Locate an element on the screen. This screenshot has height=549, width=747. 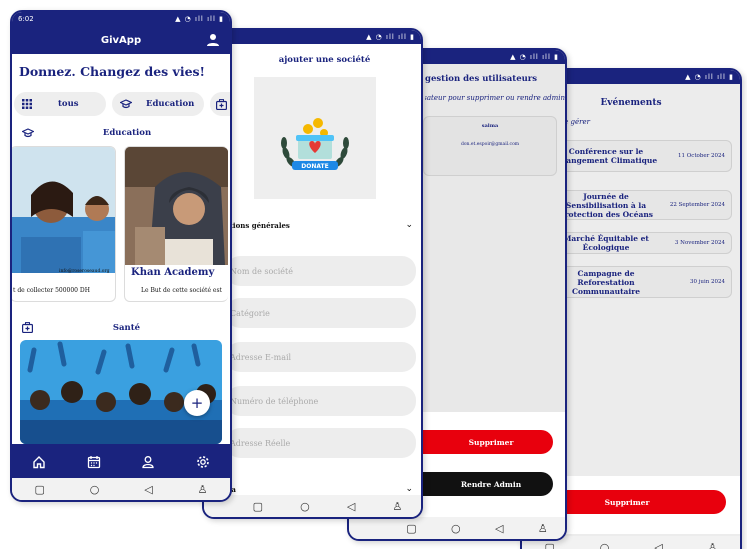
profile-tab-icon is located at coordinates (148, 462).